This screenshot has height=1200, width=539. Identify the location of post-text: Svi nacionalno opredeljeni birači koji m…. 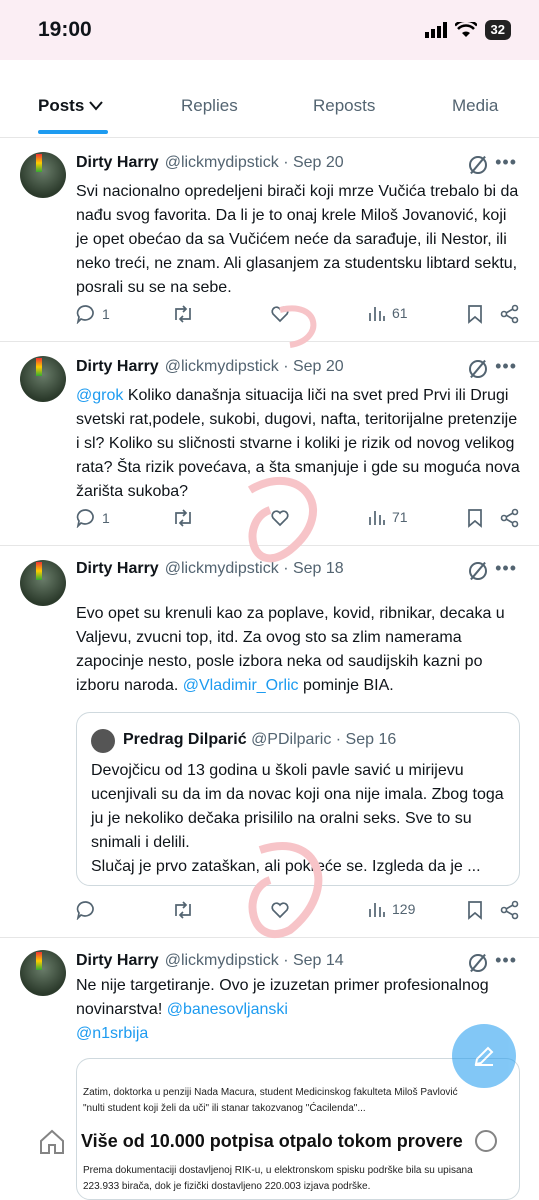
(297, 239).